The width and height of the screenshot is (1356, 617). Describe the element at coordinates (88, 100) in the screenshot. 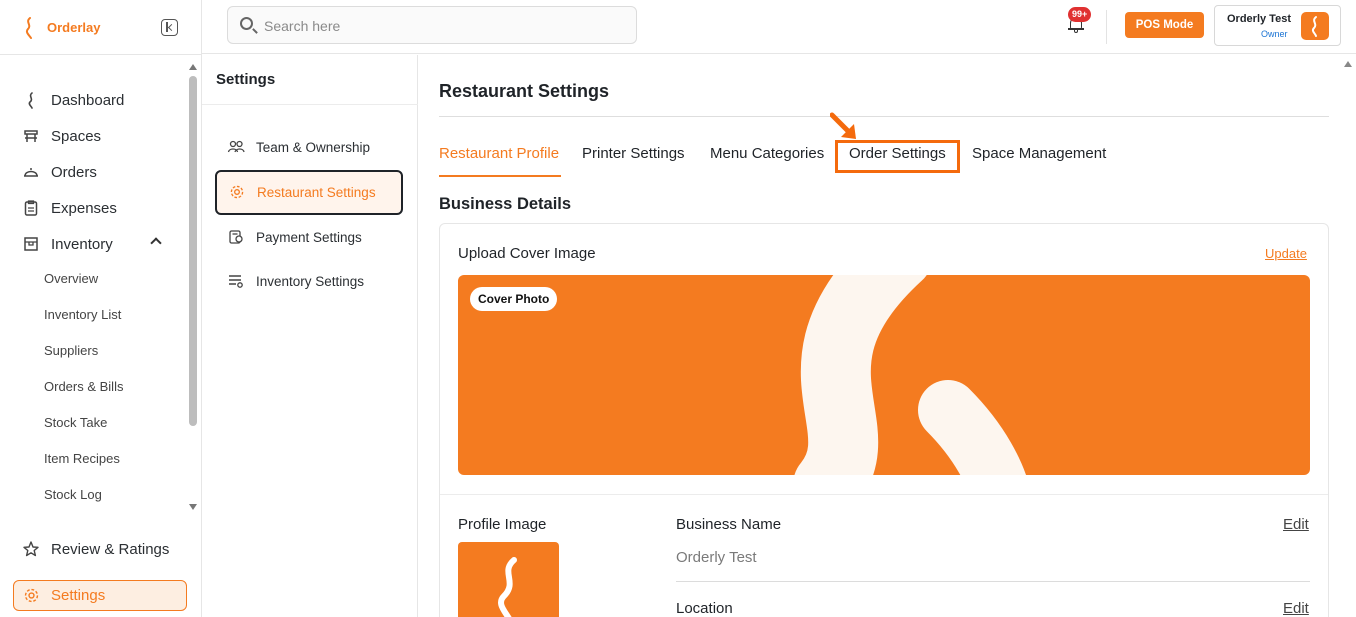

I see `sidebar-item-label: Dashboard` at that location.